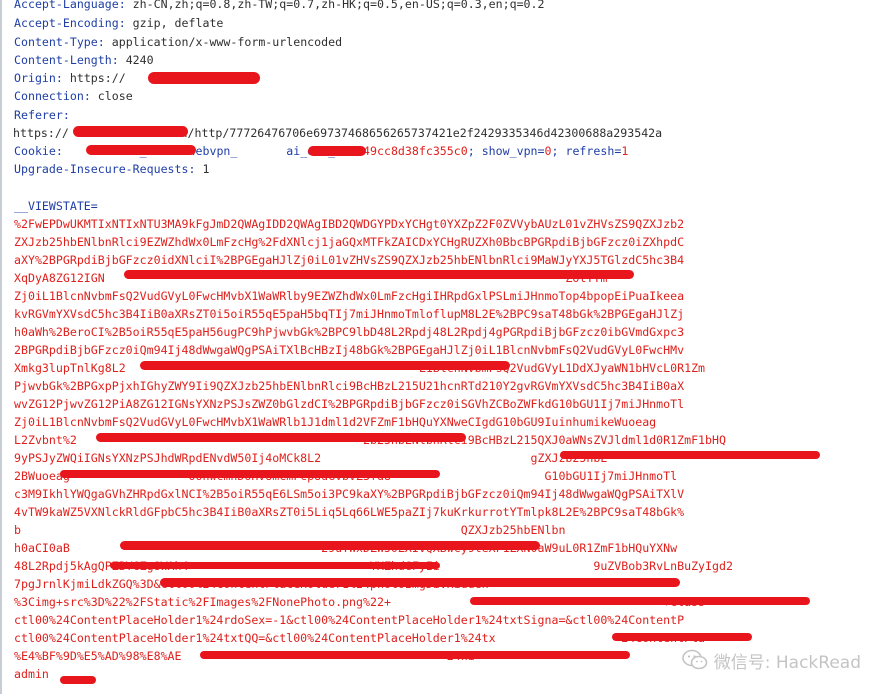 The width and height of the screenshot is (887, 694). What do you see at coordinates (38, 115) in the screenshot?
I see `header-name: Referer` at bounding box center [38, 115].